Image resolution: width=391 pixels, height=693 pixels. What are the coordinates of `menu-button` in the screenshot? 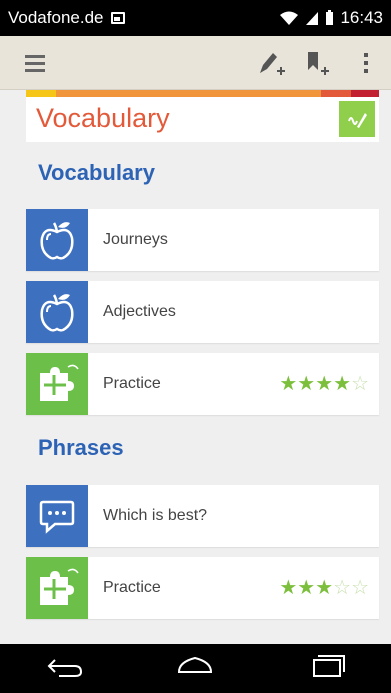 It's located at (35, 63).